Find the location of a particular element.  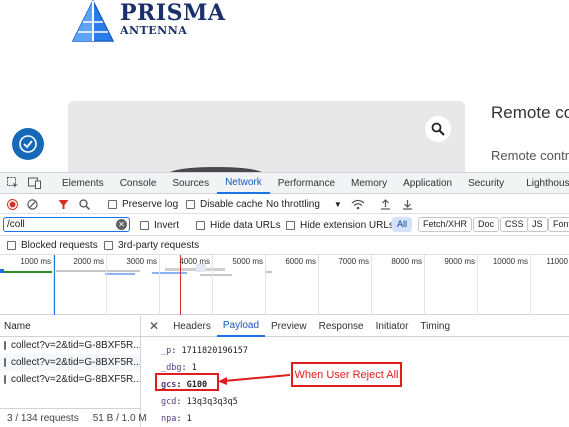

device-toggle-icon is located at coordinates (34, 183).